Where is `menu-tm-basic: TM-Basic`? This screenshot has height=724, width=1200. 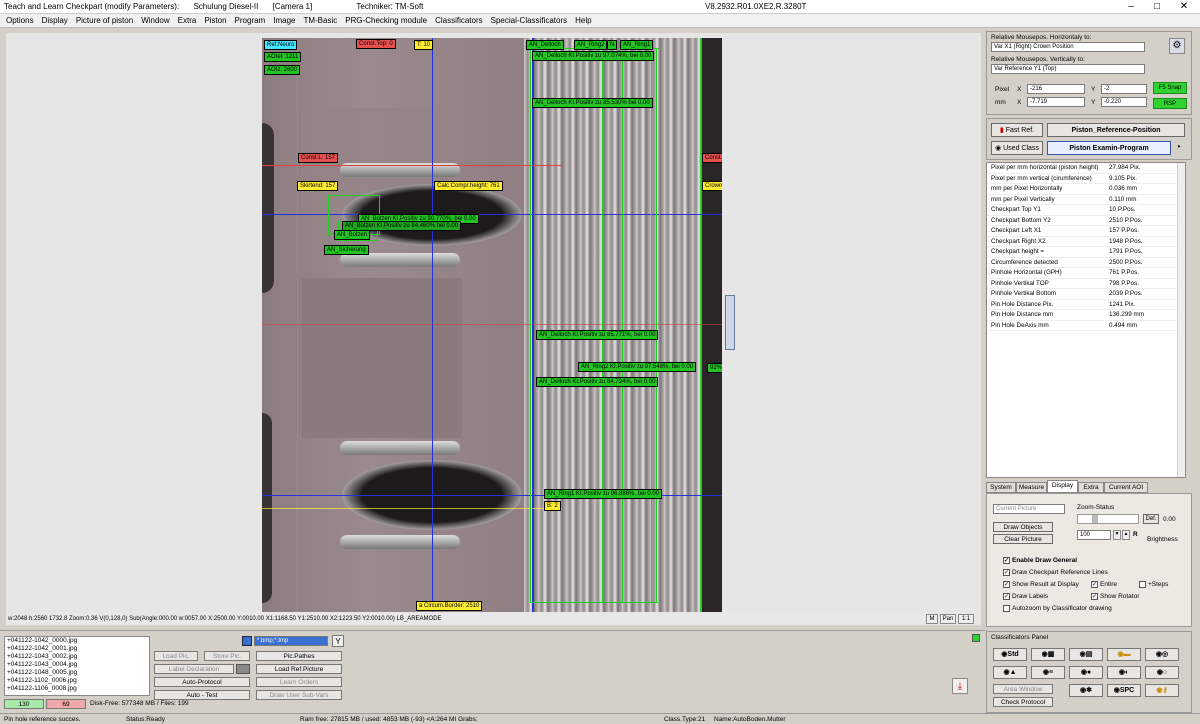 menu-tm-basic: TM-Basic is located at coordinates (320, 20).